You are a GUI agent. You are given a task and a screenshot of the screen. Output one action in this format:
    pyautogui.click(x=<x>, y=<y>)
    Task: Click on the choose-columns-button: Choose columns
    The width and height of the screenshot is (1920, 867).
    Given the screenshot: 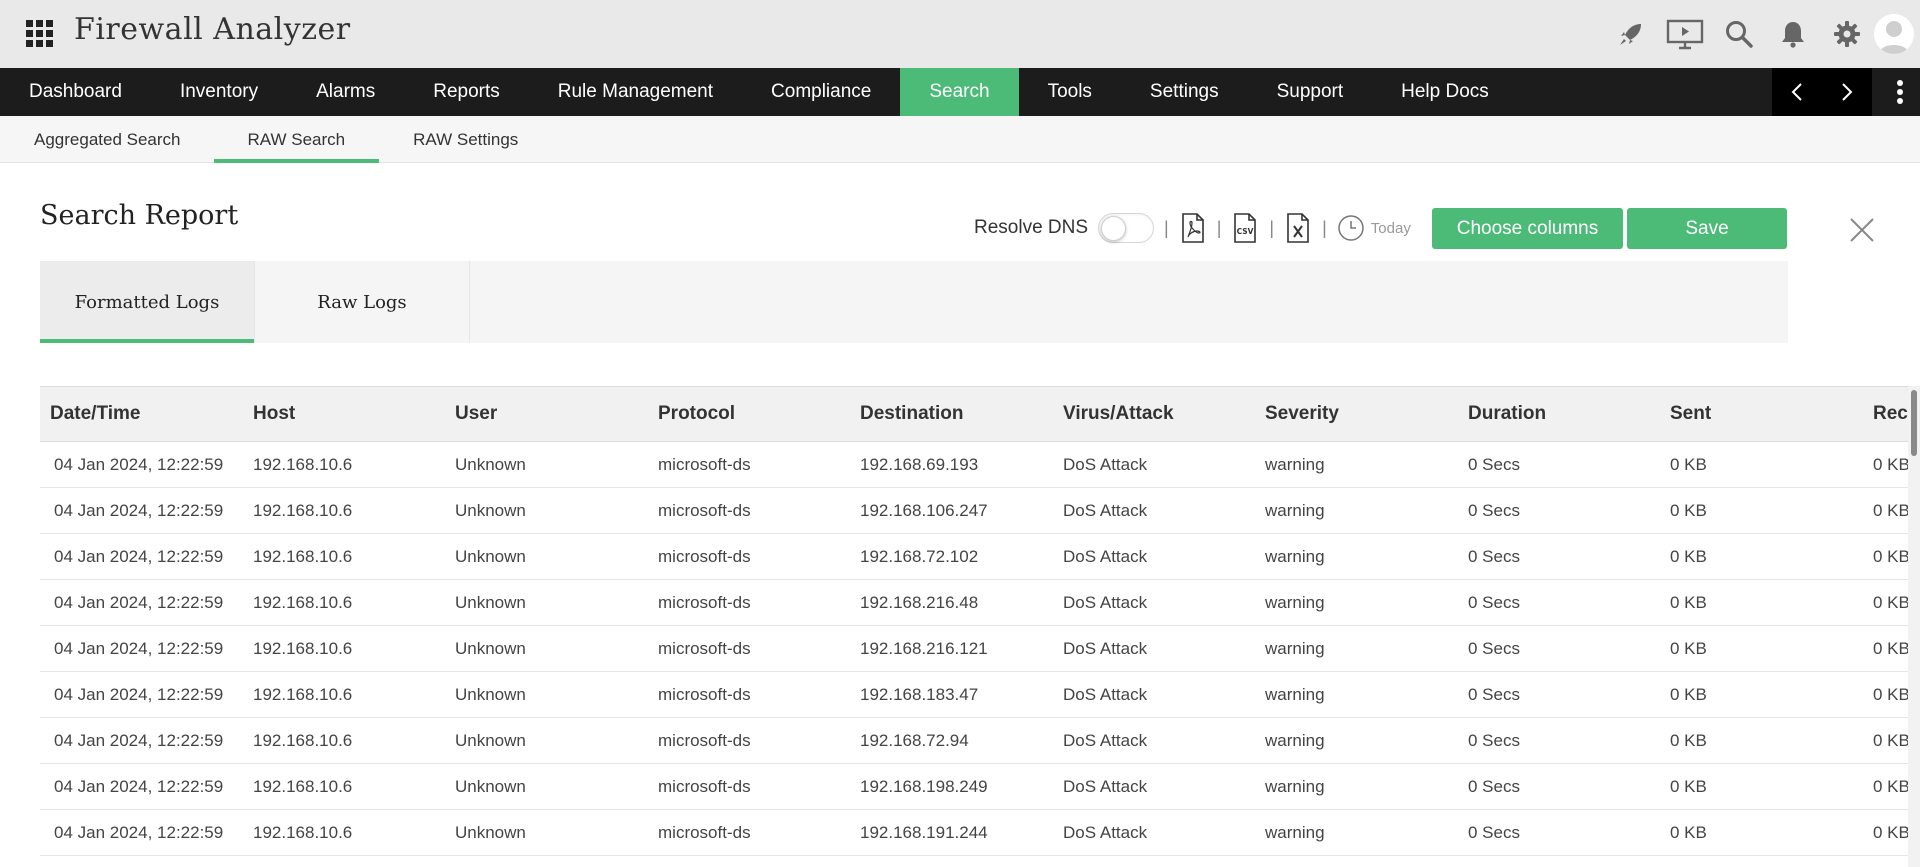 What is the action you would take?
    pyautogui.click(x=1527, y=228)
    